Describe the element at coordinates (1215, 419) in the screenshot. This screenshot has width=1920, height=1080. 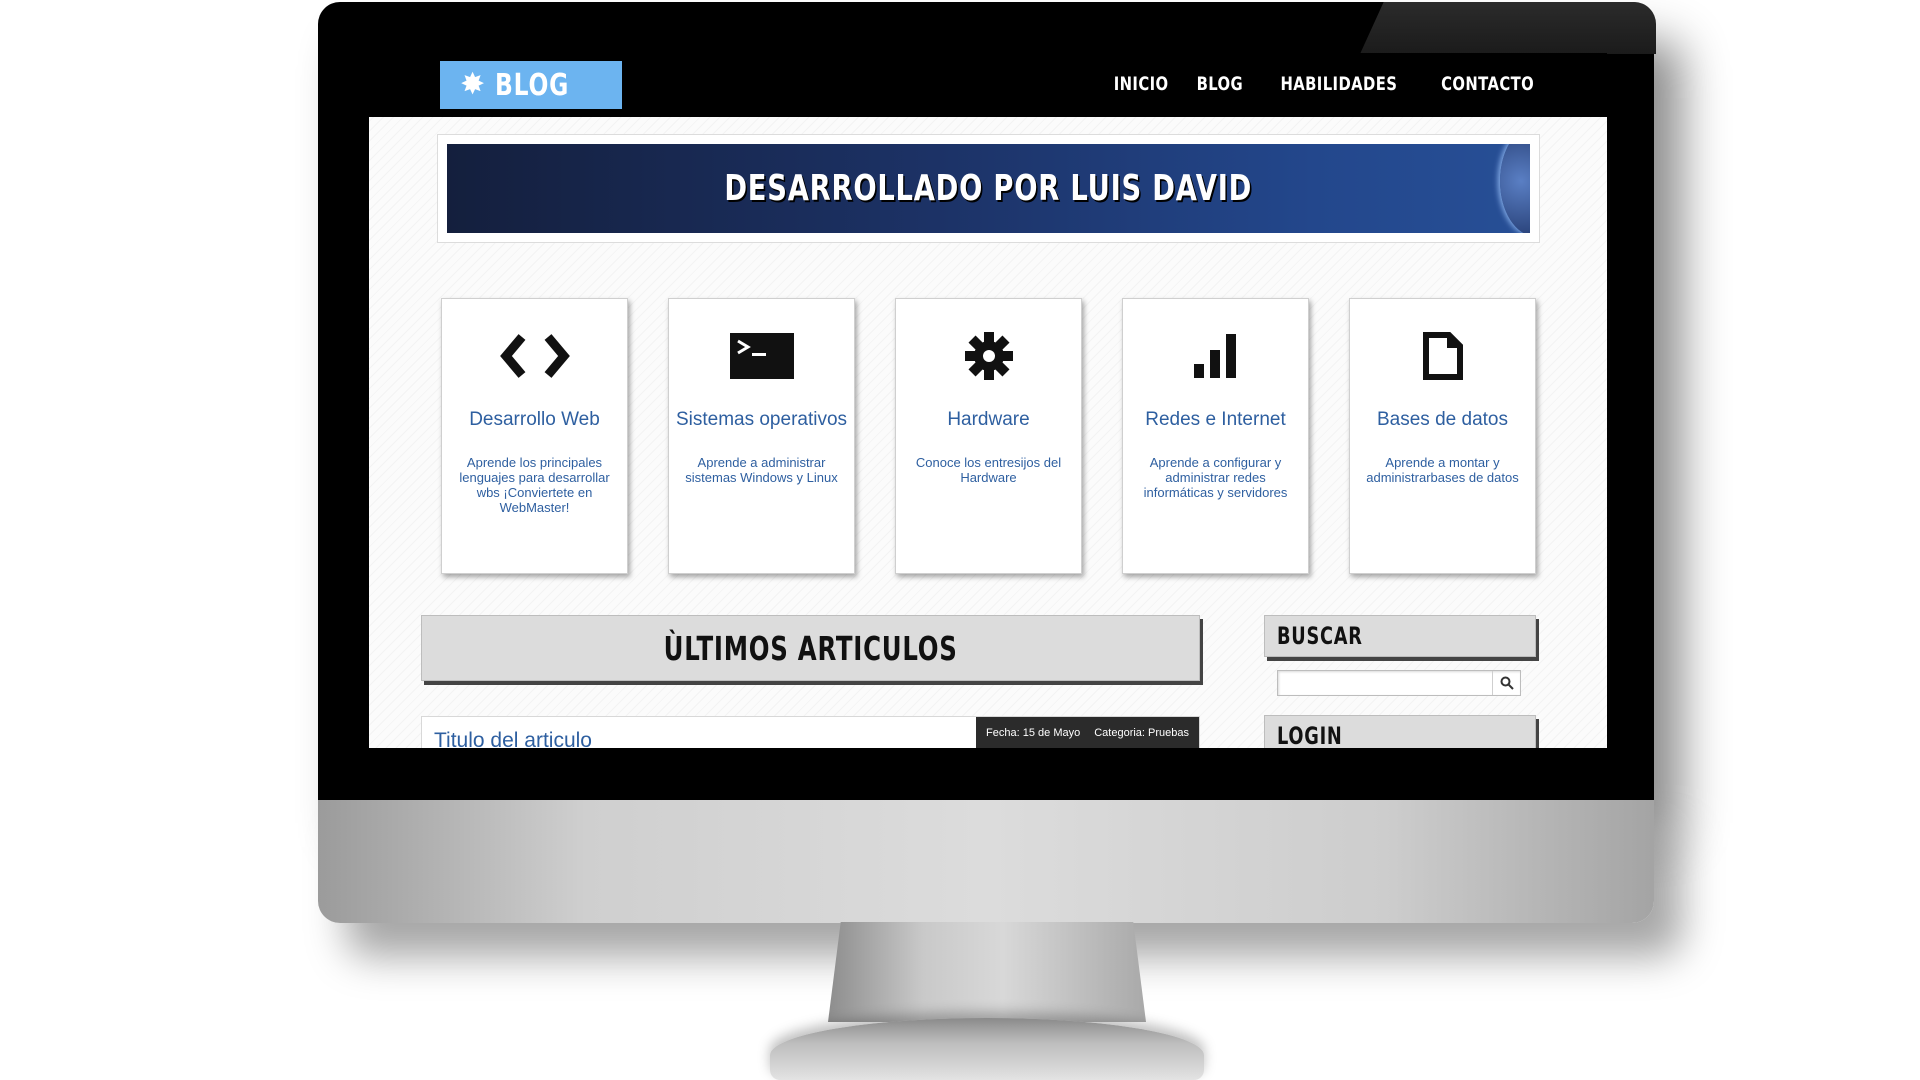
I see `card-title: Redes e Internet` at that location.